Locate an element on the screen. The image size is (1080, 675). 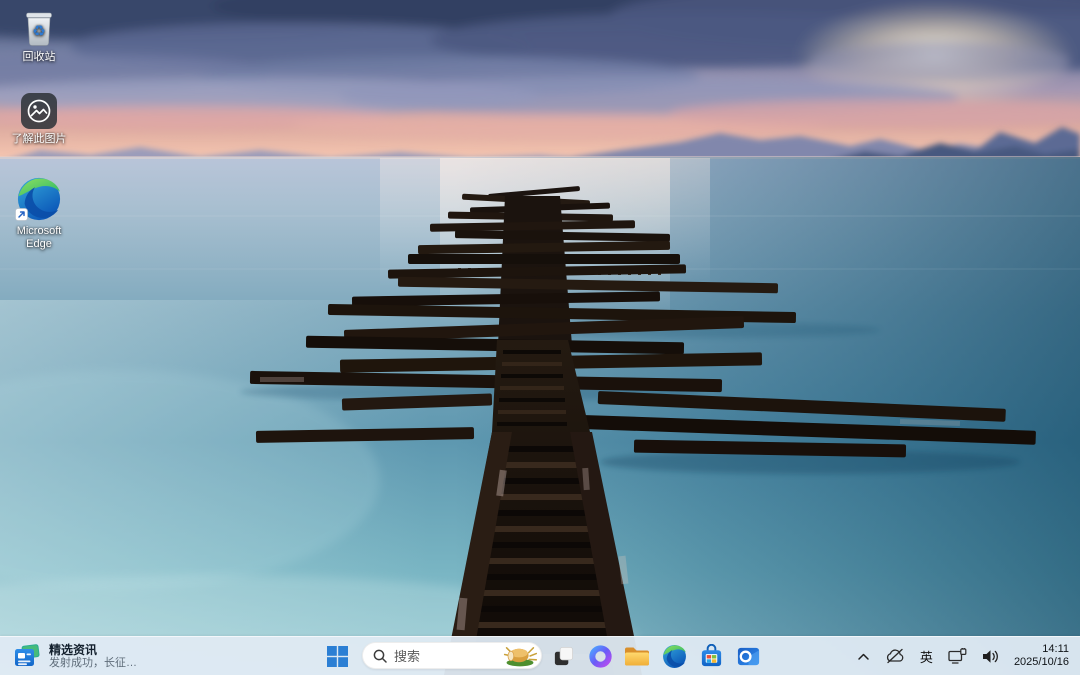
volume-button is located at coordinates (991, 656).